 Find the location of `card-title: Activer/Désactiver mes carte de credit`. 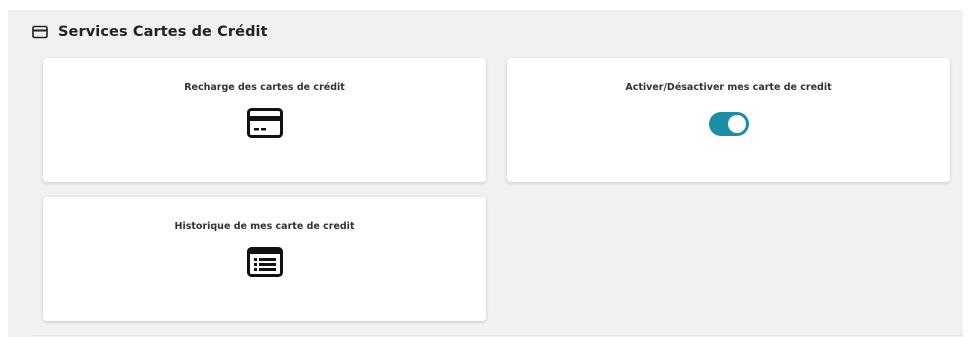

card-title: Activer/Désactiver mes carte de credit is located at coordinates (728, 87).